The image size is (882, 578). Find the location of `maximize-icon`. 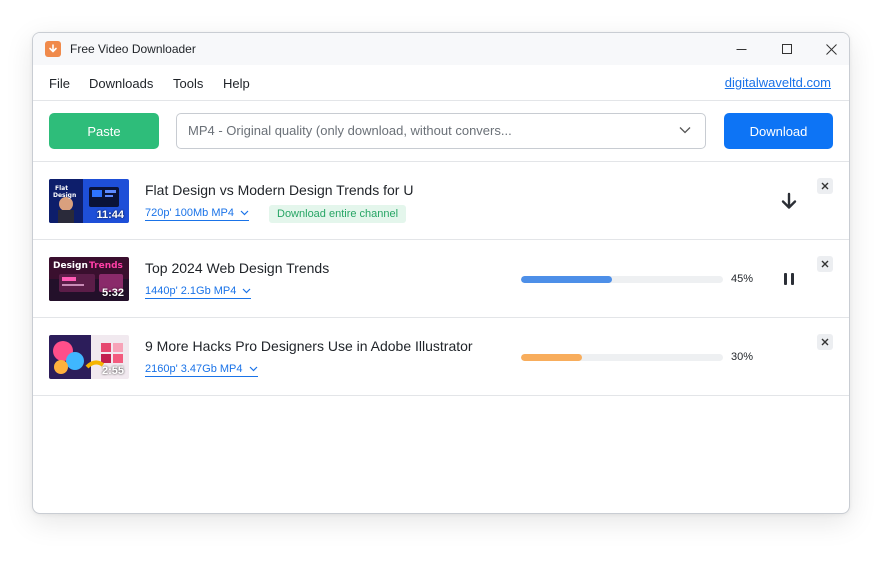

maximize-icon is located at coordinates (787, 49).